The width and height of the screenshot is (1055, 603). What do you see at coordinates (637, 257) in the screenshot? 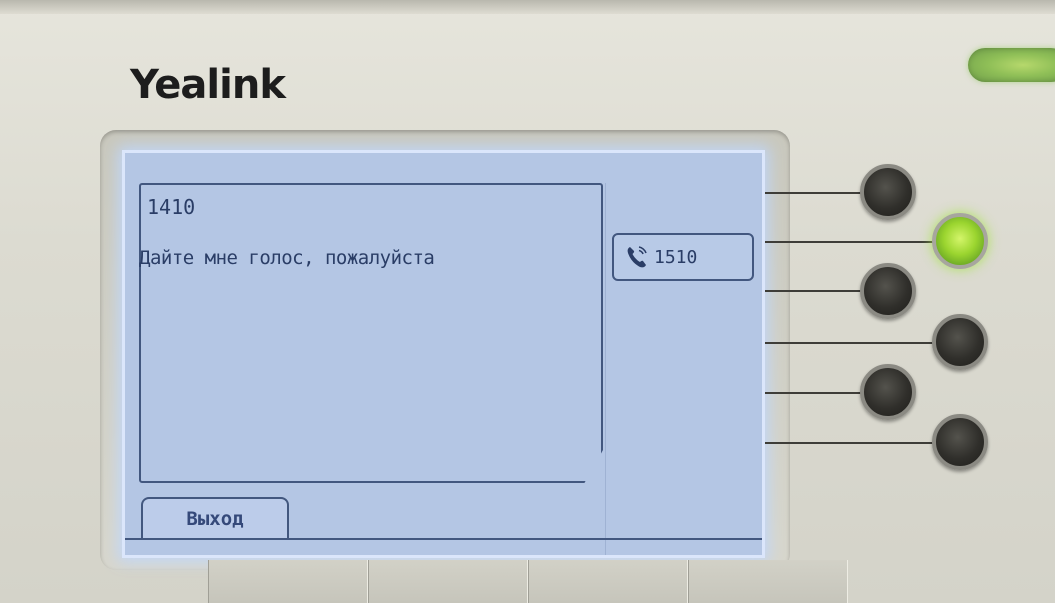
I see `phone-handset-icon` at bounding box center [637, 257].